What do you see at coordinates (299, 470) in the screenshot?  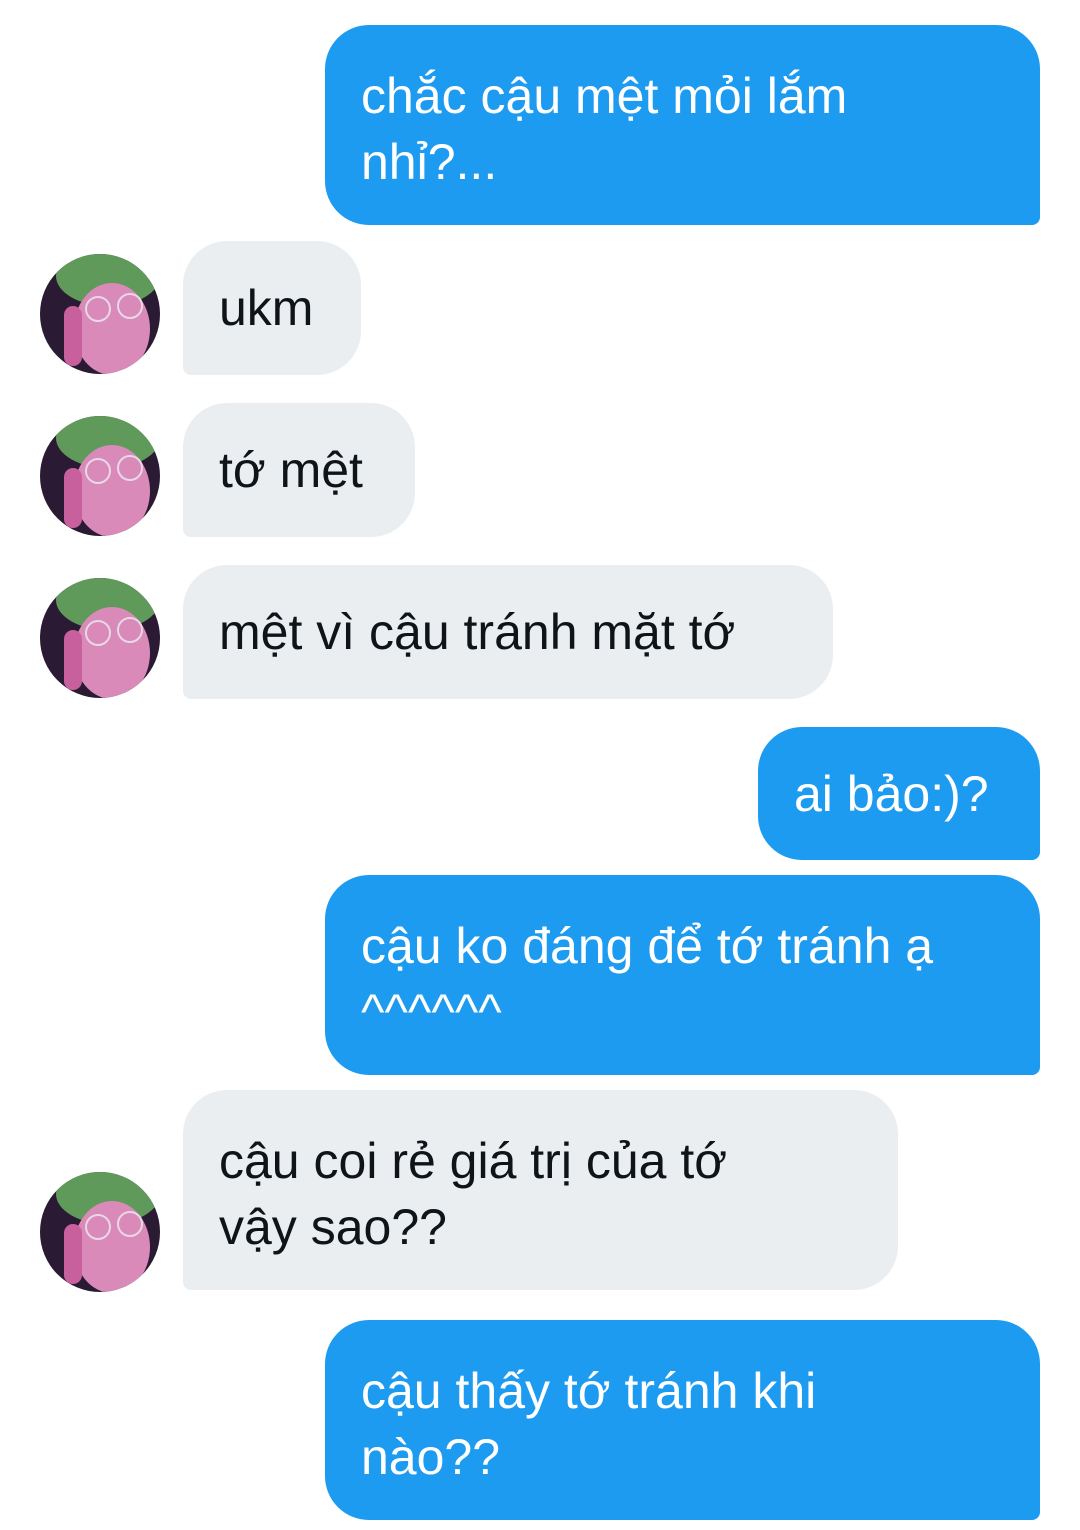 I see `message-received: tớ mệt` at bounding box center [299, 470].